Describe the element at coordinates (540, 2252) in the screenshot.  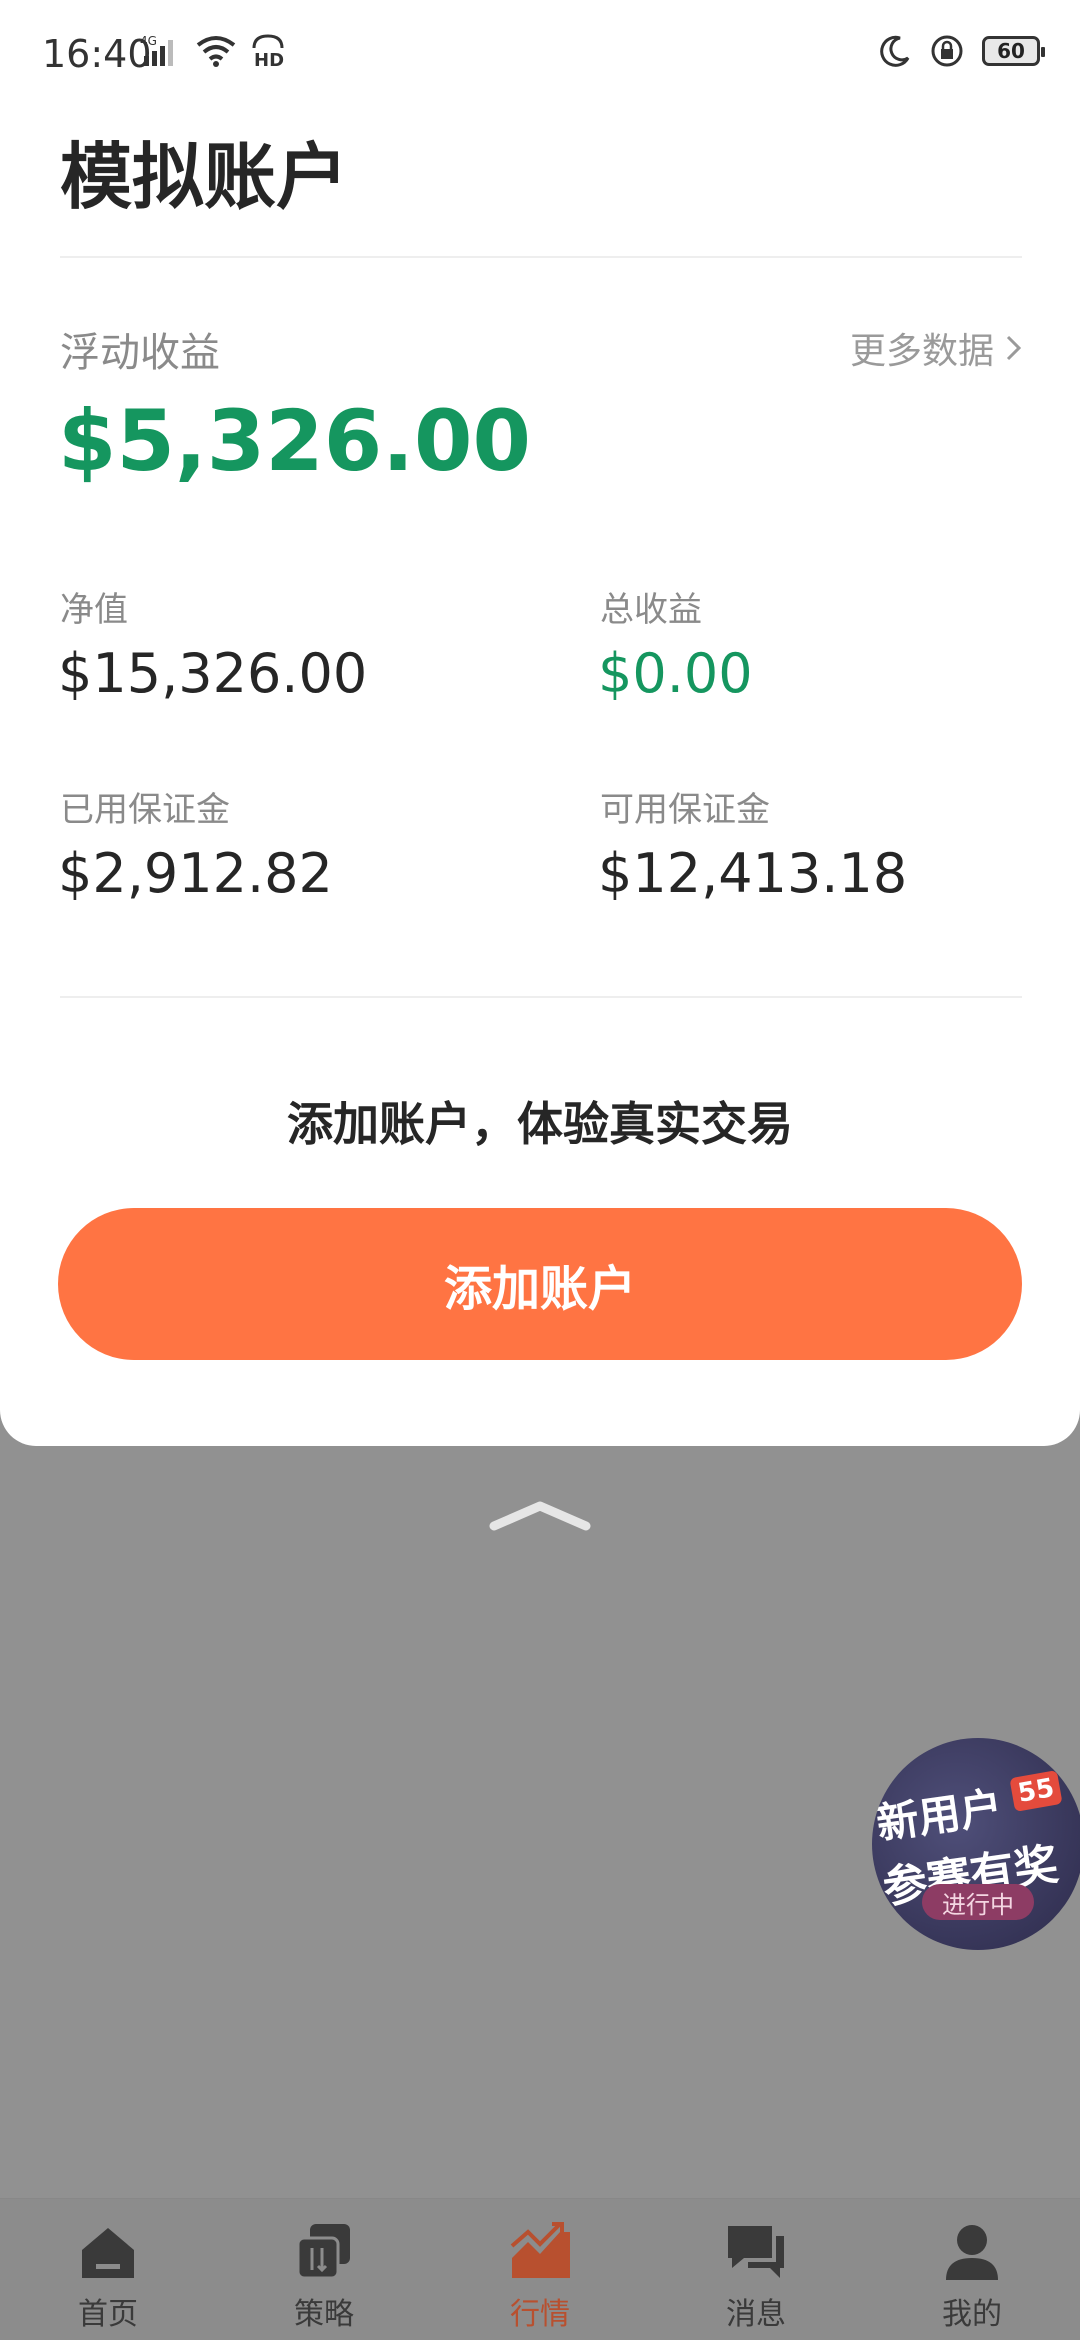
I see `market-chart-icon` at that location.